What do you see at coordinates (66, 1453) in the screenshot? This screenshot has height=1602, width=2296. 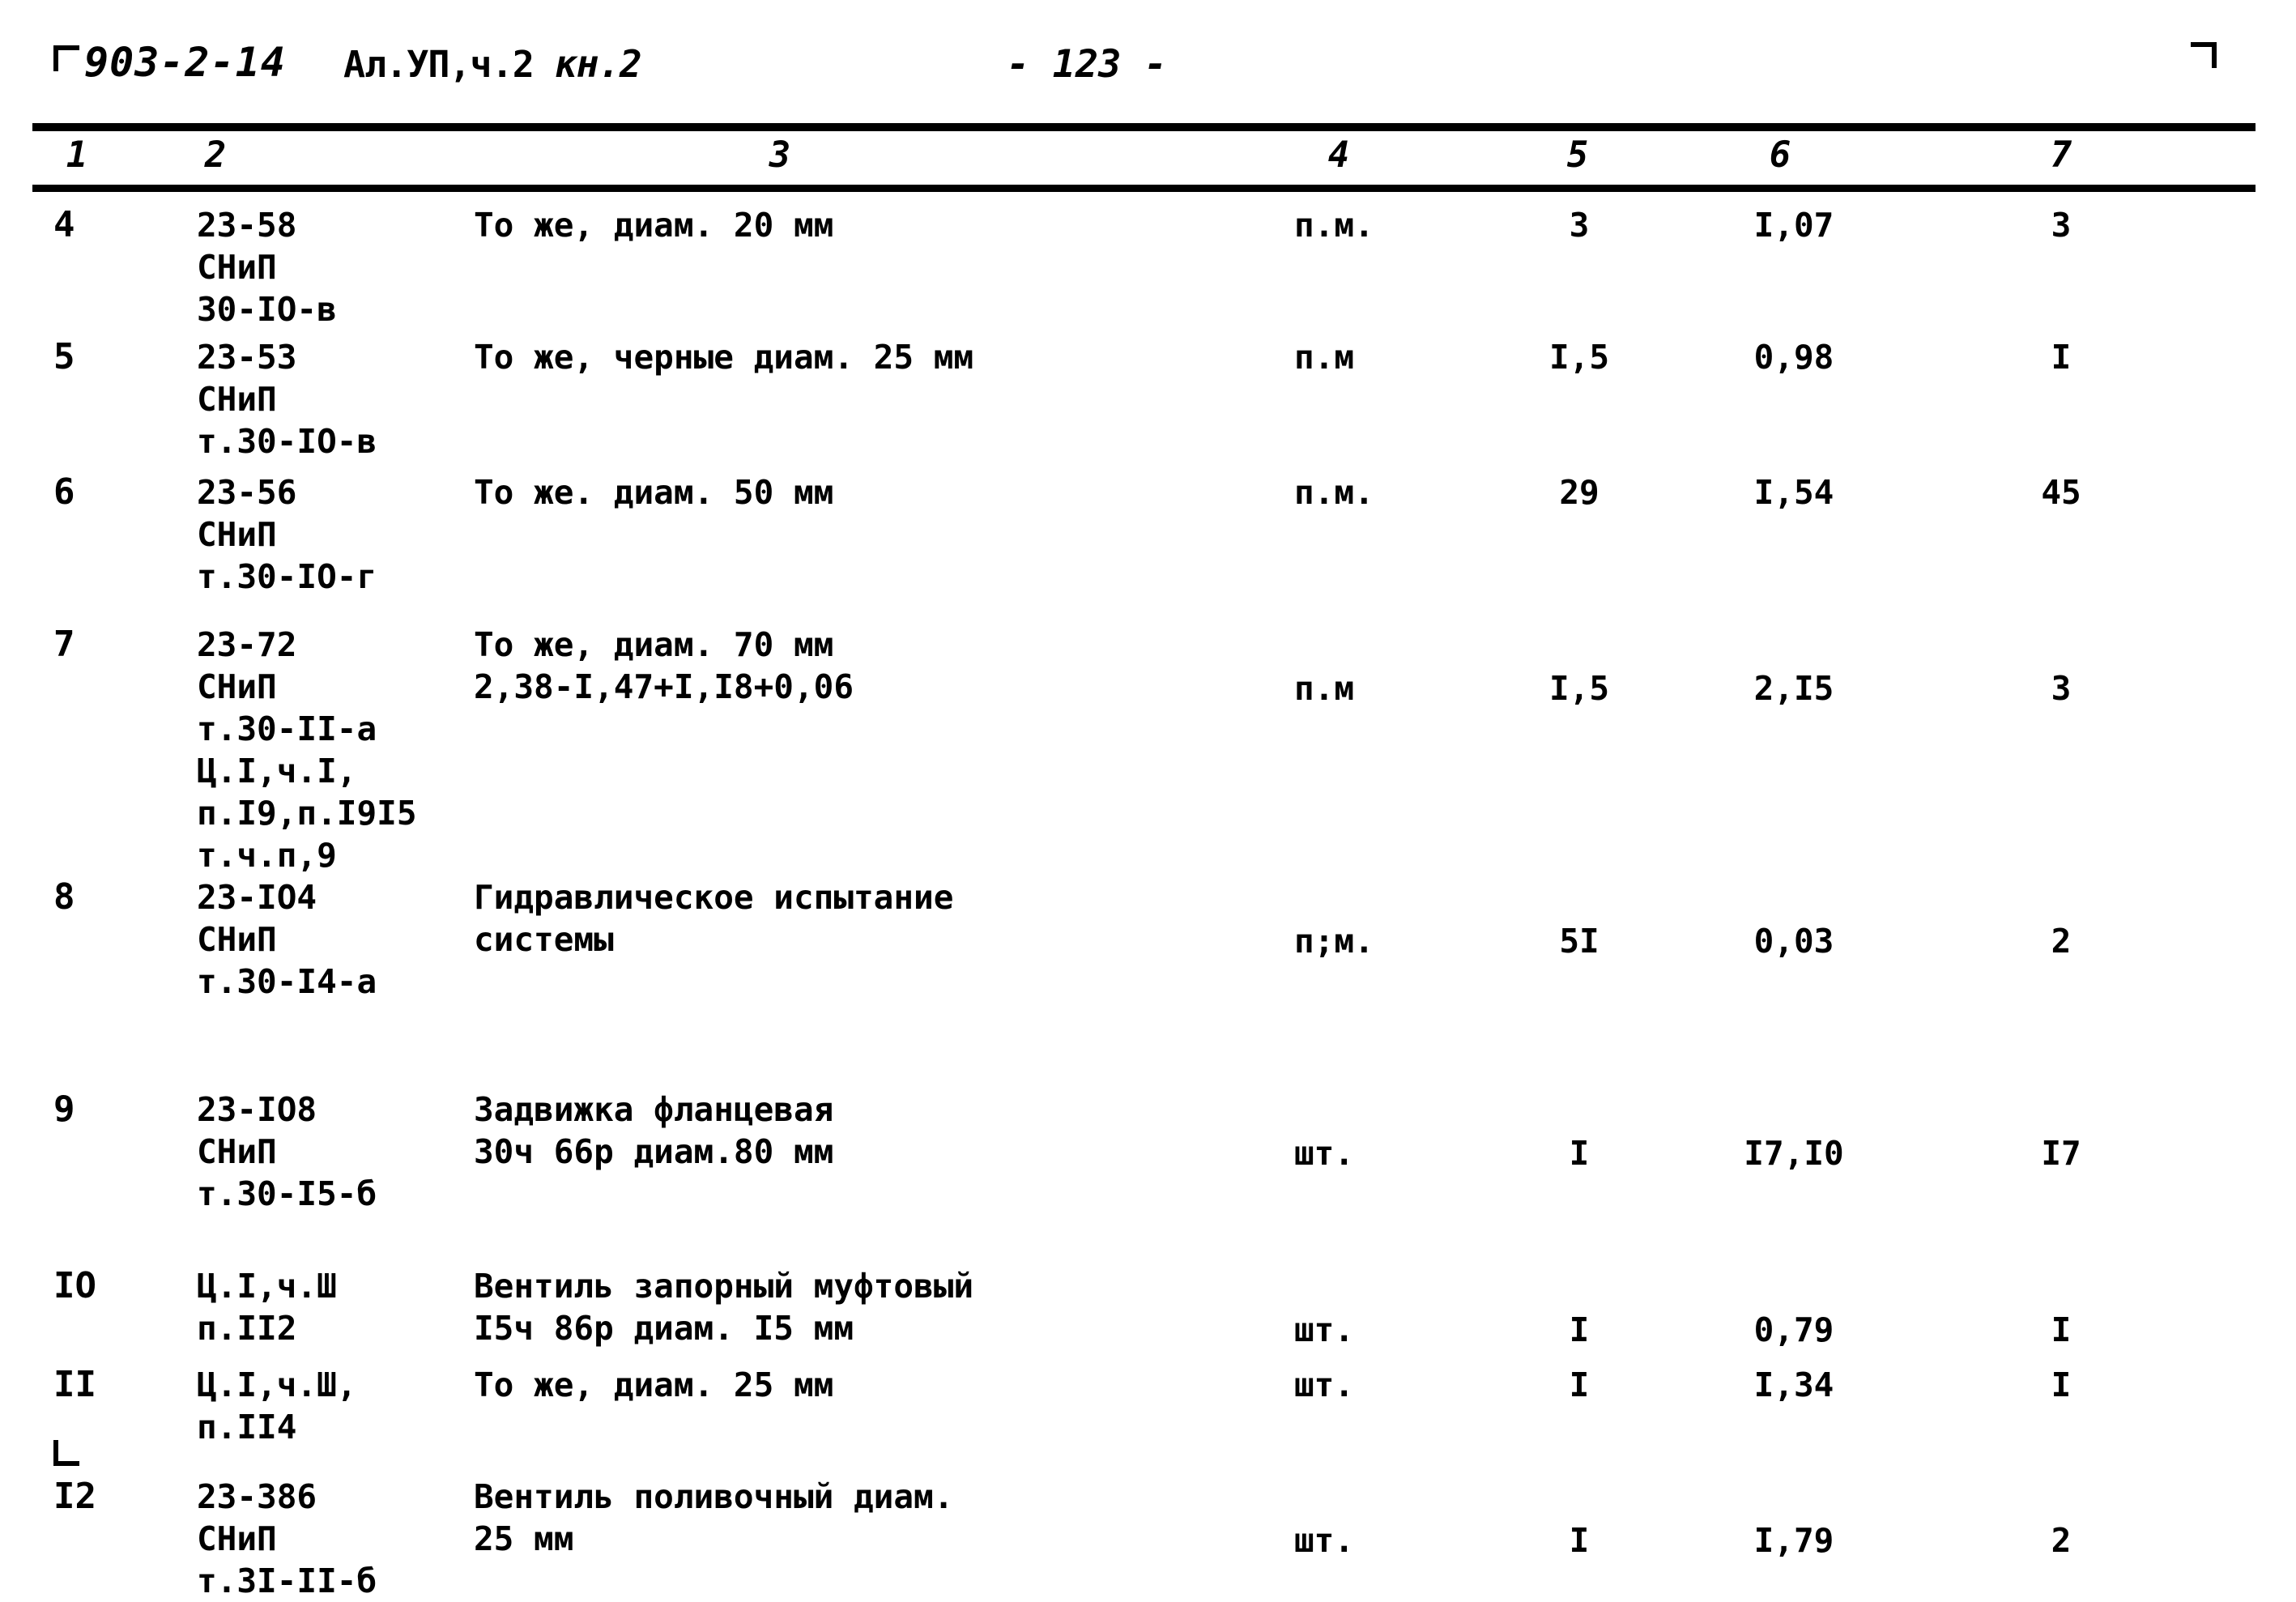 I see `corner-mark-bottom-left` at bounding box center [66, 1453].